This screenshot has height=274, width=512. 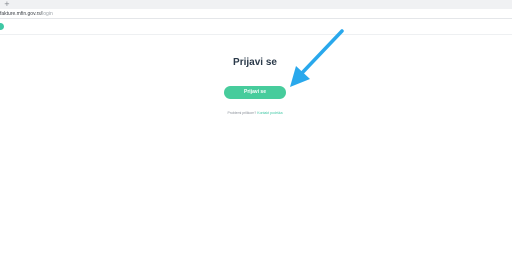 What do you see at coordinates (300, 76) in the screenshot?
I see `annotation-arrow-head` at bounding box center [300, 76].